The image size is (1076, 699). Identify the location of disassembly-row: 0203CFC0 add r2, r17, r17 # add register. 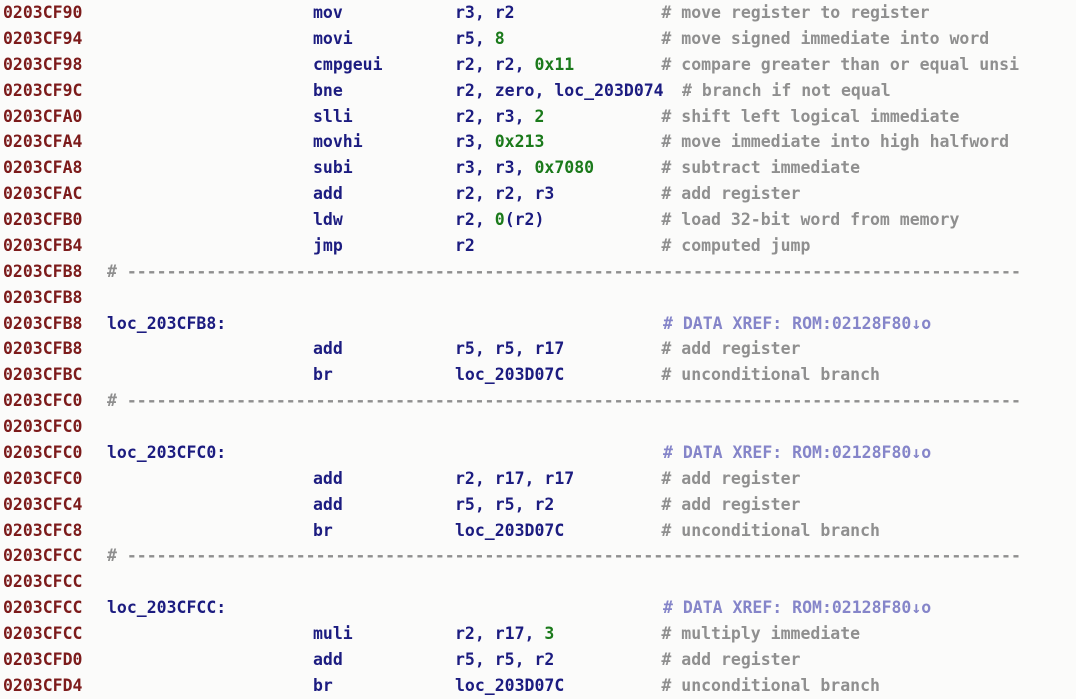
(538, 479).